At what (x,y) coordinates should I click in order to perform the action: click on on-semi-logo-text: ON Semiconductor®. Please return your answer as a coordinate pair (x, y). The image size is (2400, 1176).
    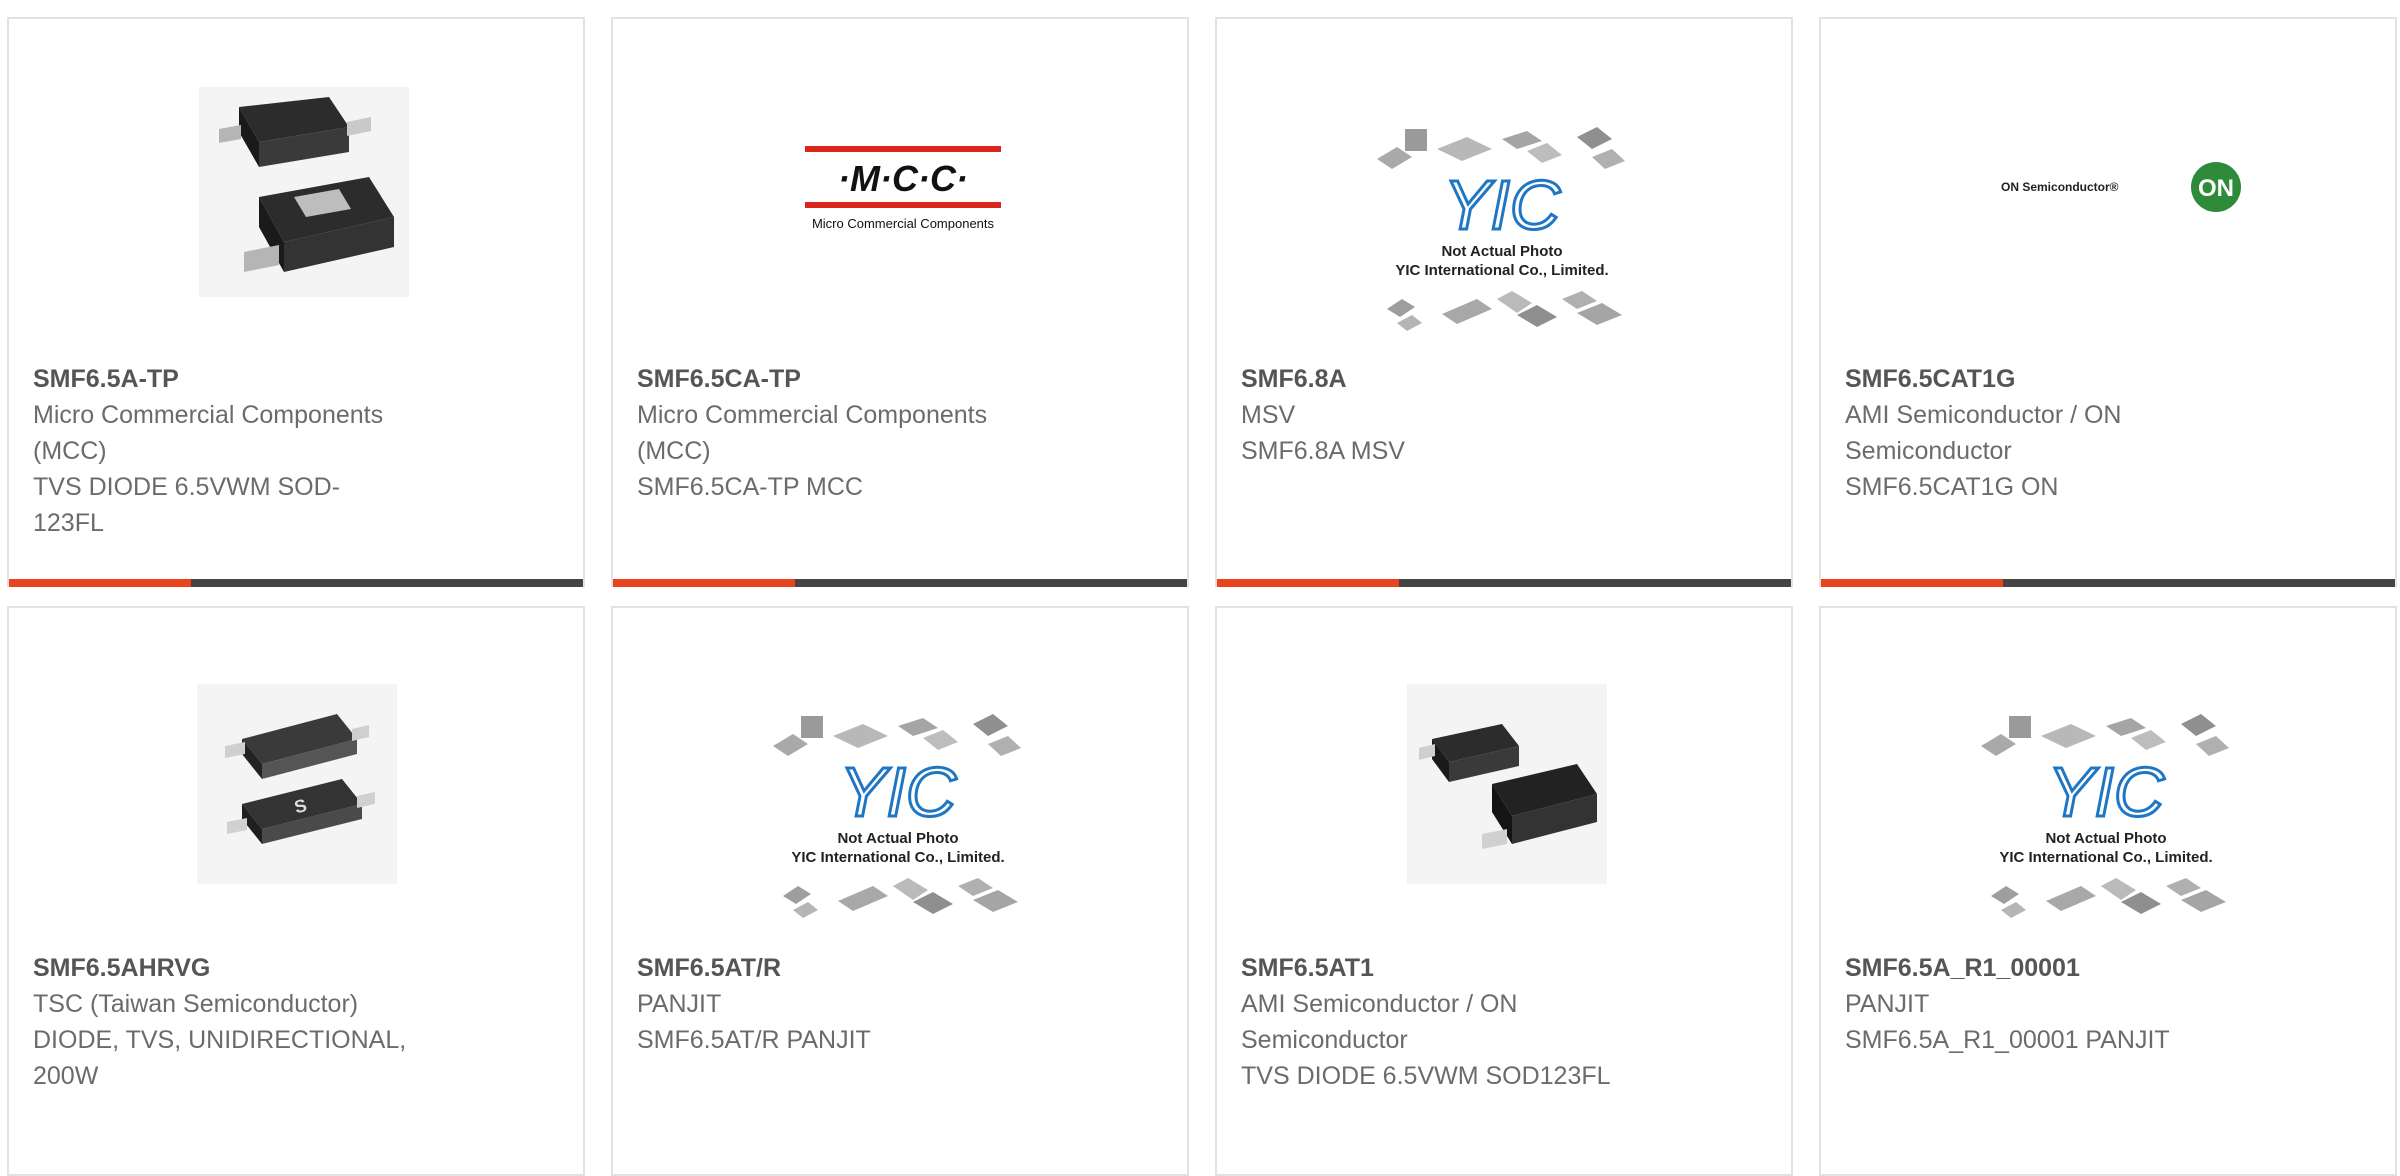
    Looking at the image, I should click on (2060, 187).